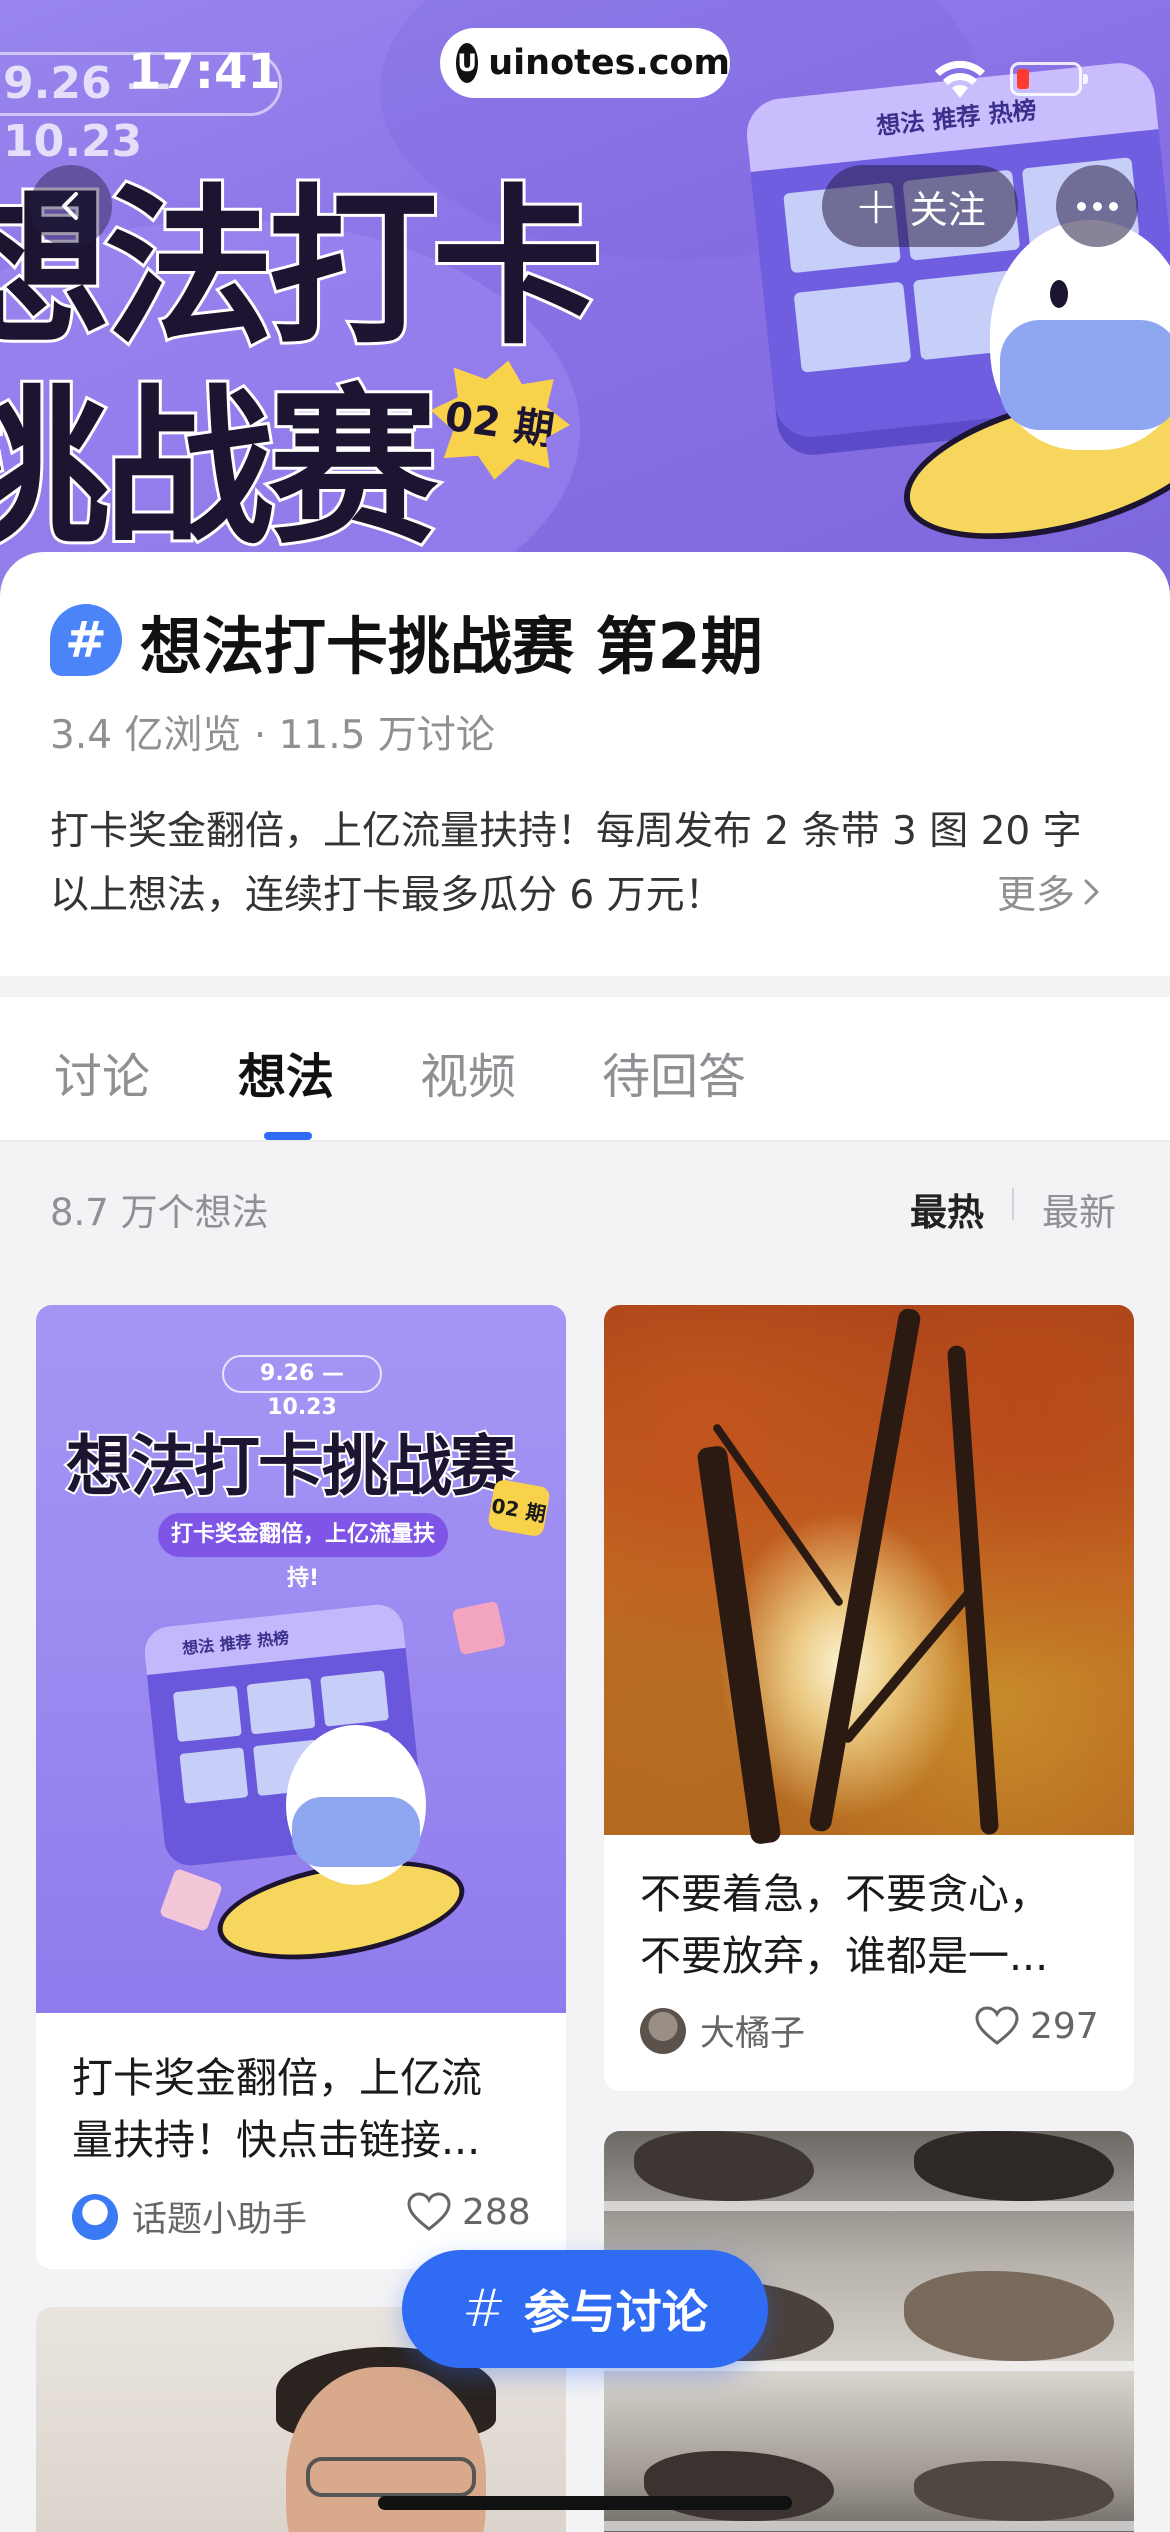  What do you see at coordinates (288, 1136) in the screenshot?
I see `active-tab-indicator` at bounding box center [288, 1136].